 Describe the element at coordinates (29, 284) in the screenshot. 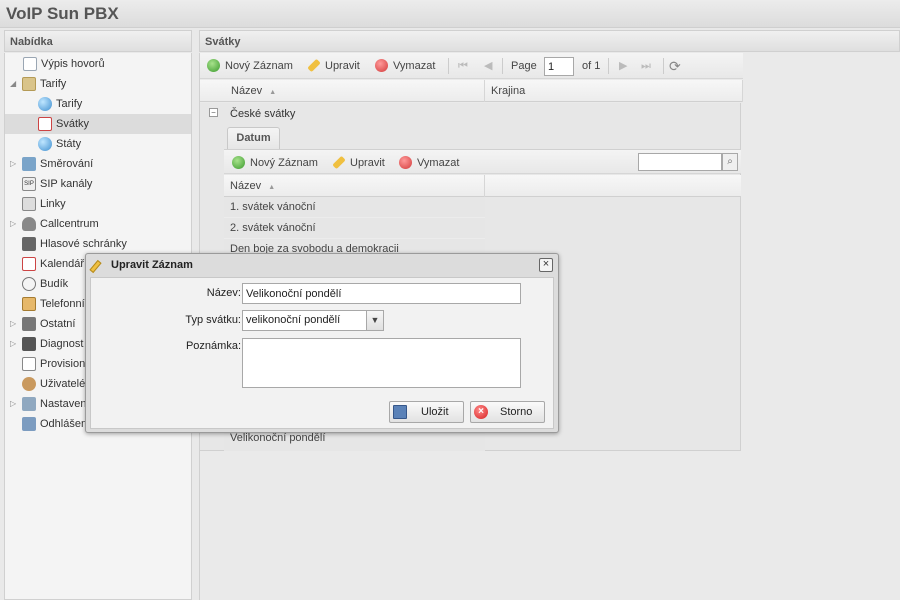

I see `clock-icon` at that location.